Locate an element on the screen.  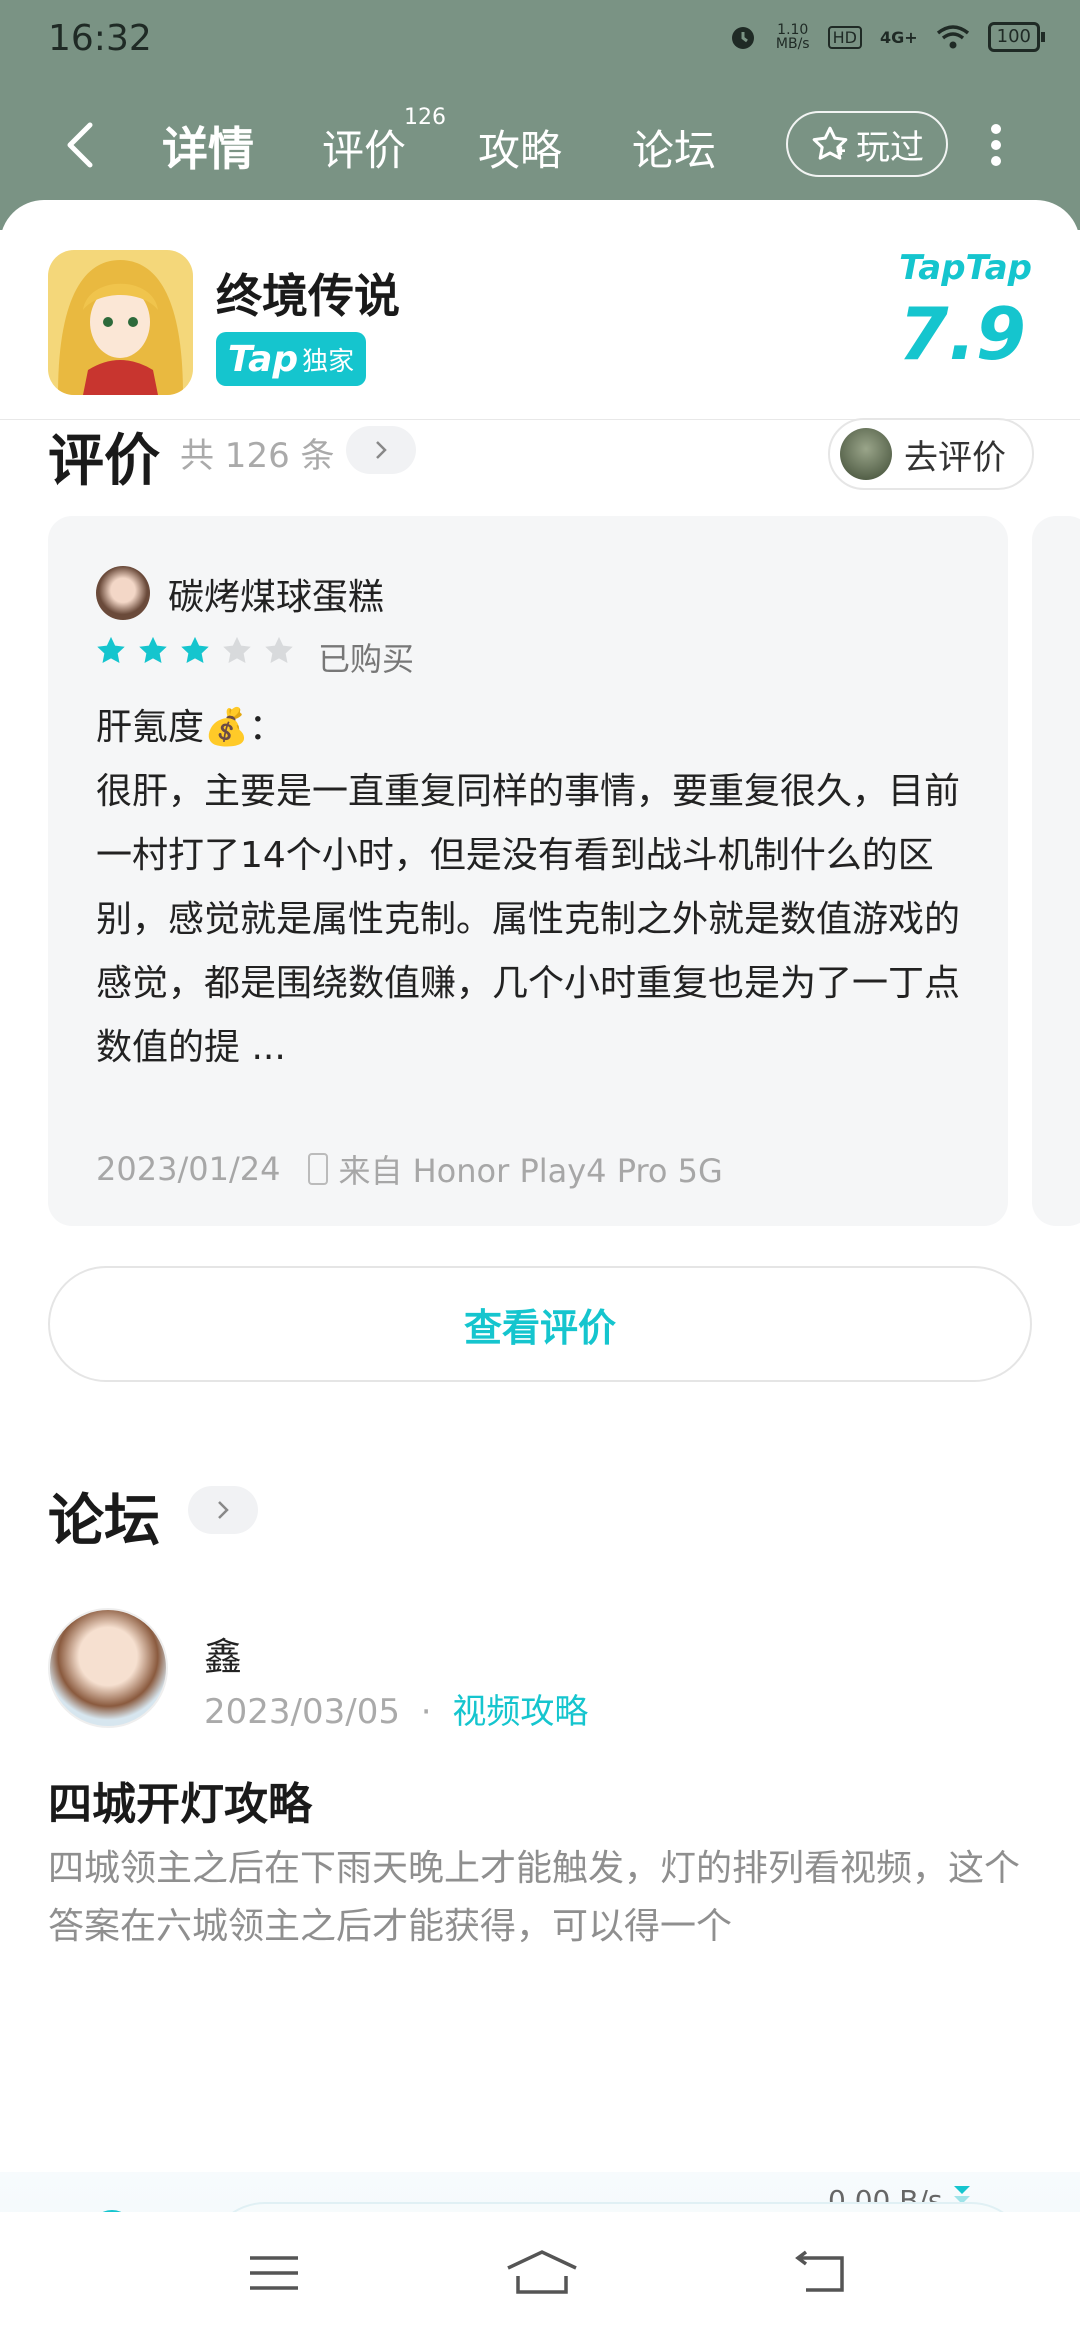
status-bar: 16:32 1.10 MB/s HD 4G+ 100 is located at coordinates (540, 40).